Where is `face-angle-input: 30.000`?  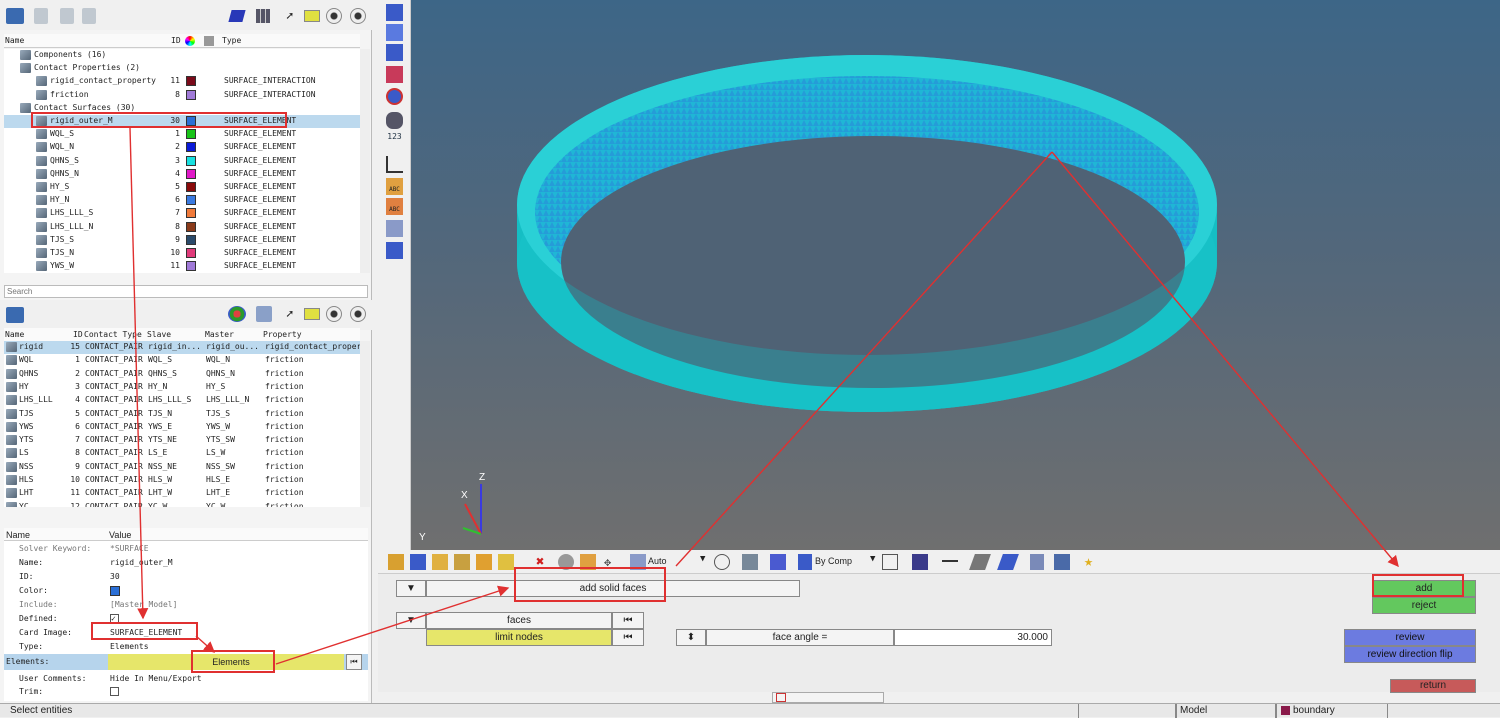 face-angle-input: 30.000 is located at coordinates (973, 637).